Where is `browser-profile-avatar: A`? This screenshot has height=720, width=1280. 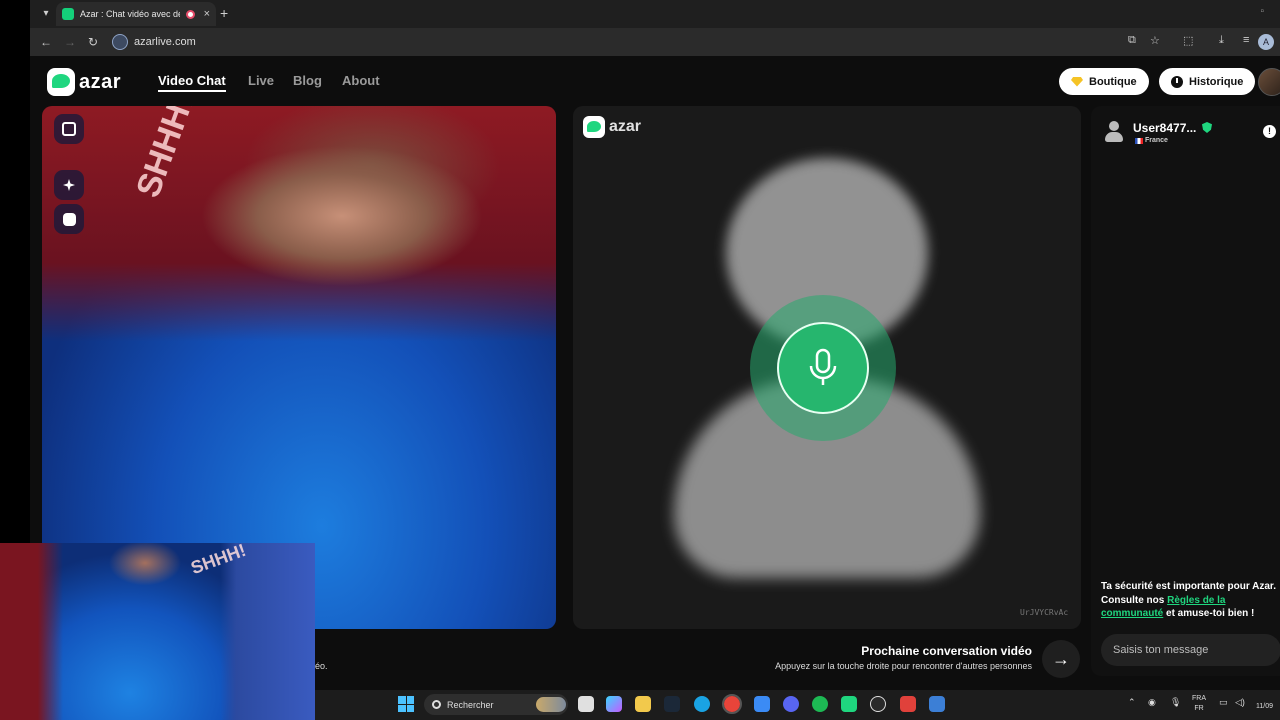
browser-profile-avatar: A is located at coordinates (1266, 42).